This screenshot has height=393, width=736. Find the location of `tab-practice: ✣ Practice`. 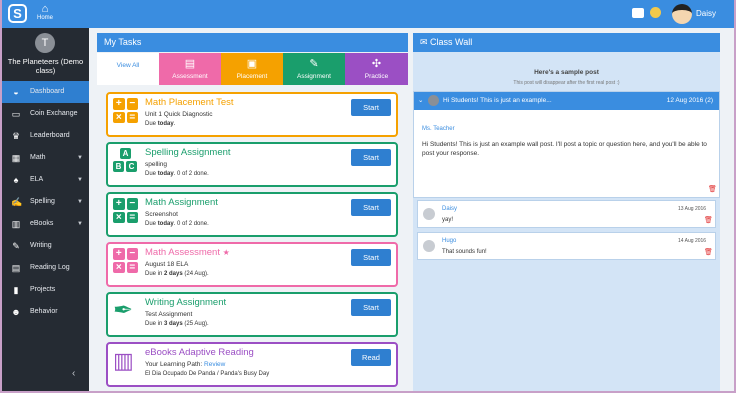

tab-practice: ✣ Practice is located at coordinates (376, 69).